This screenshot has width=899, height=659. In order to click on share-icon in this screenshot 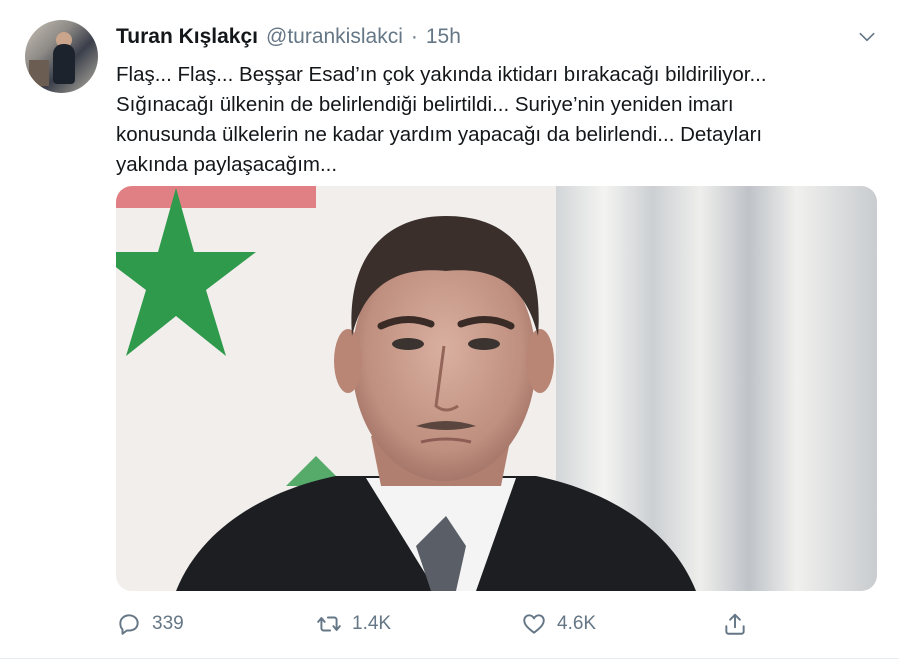, I will do `click(735, 624)`.